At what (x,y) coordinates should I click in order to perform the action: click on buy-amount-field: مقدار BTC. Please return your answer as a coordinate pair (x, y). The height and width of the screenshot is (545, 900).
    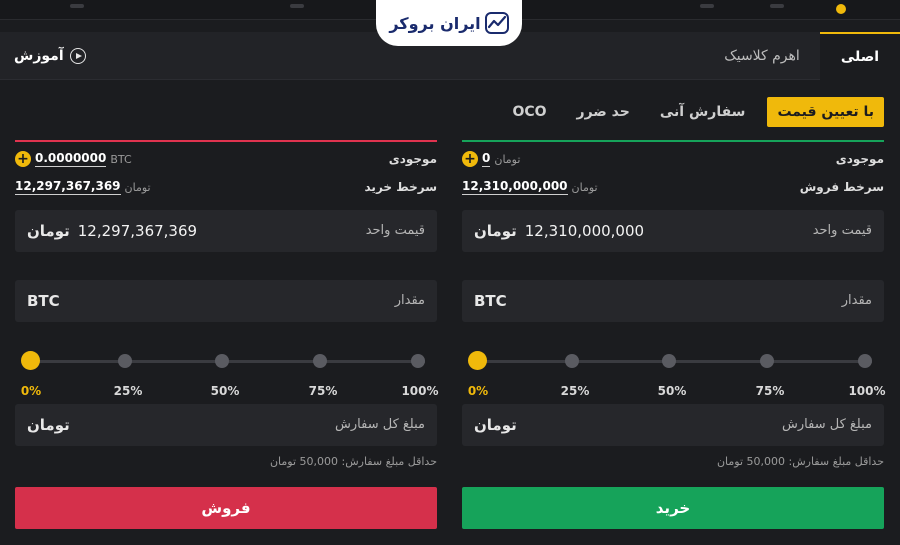
    Looking at the image, I should click on (673, 301).